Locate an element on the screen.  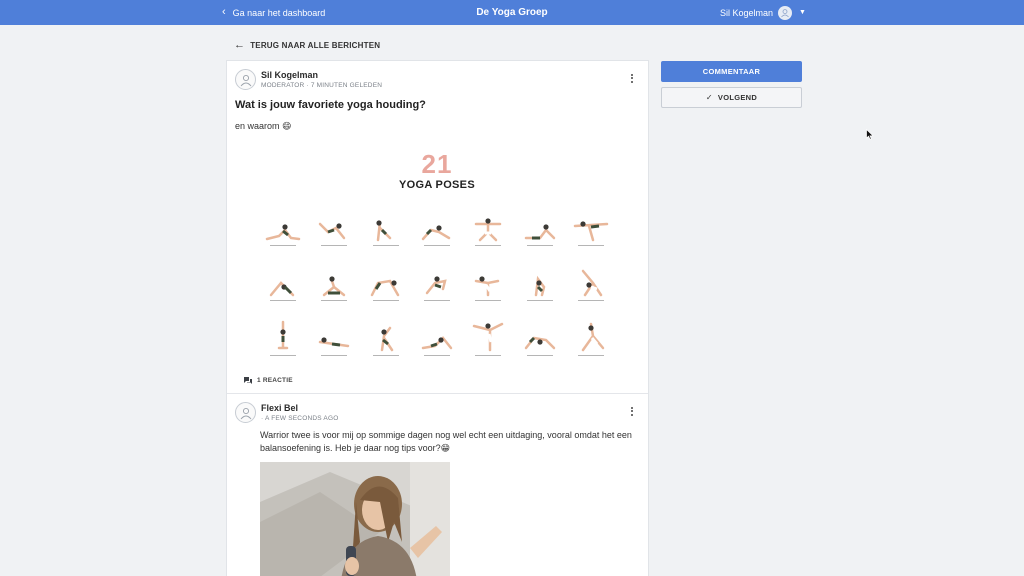
yoga-poses-grid is located at coordinates (437, 278).